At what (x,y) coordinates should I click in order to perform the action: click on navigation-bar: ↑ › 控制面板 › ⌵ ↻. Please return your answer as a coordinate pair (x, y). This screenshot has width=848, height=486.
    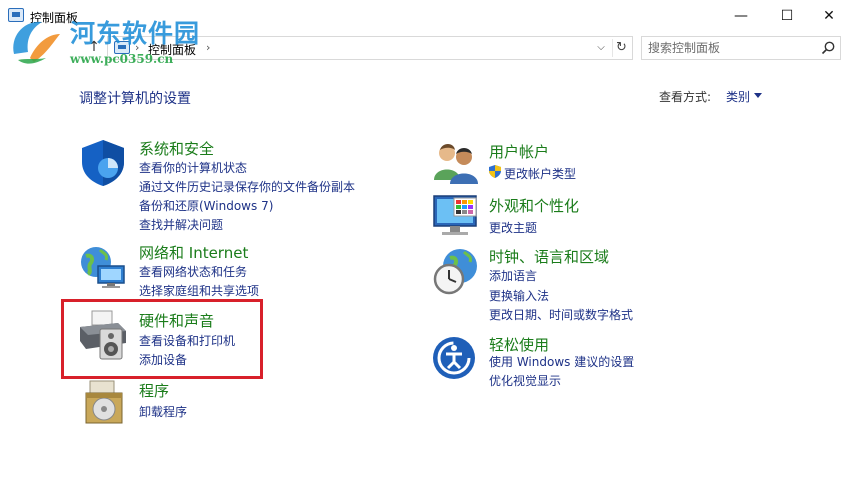
    Looking at the image, I should click on (424, 48).